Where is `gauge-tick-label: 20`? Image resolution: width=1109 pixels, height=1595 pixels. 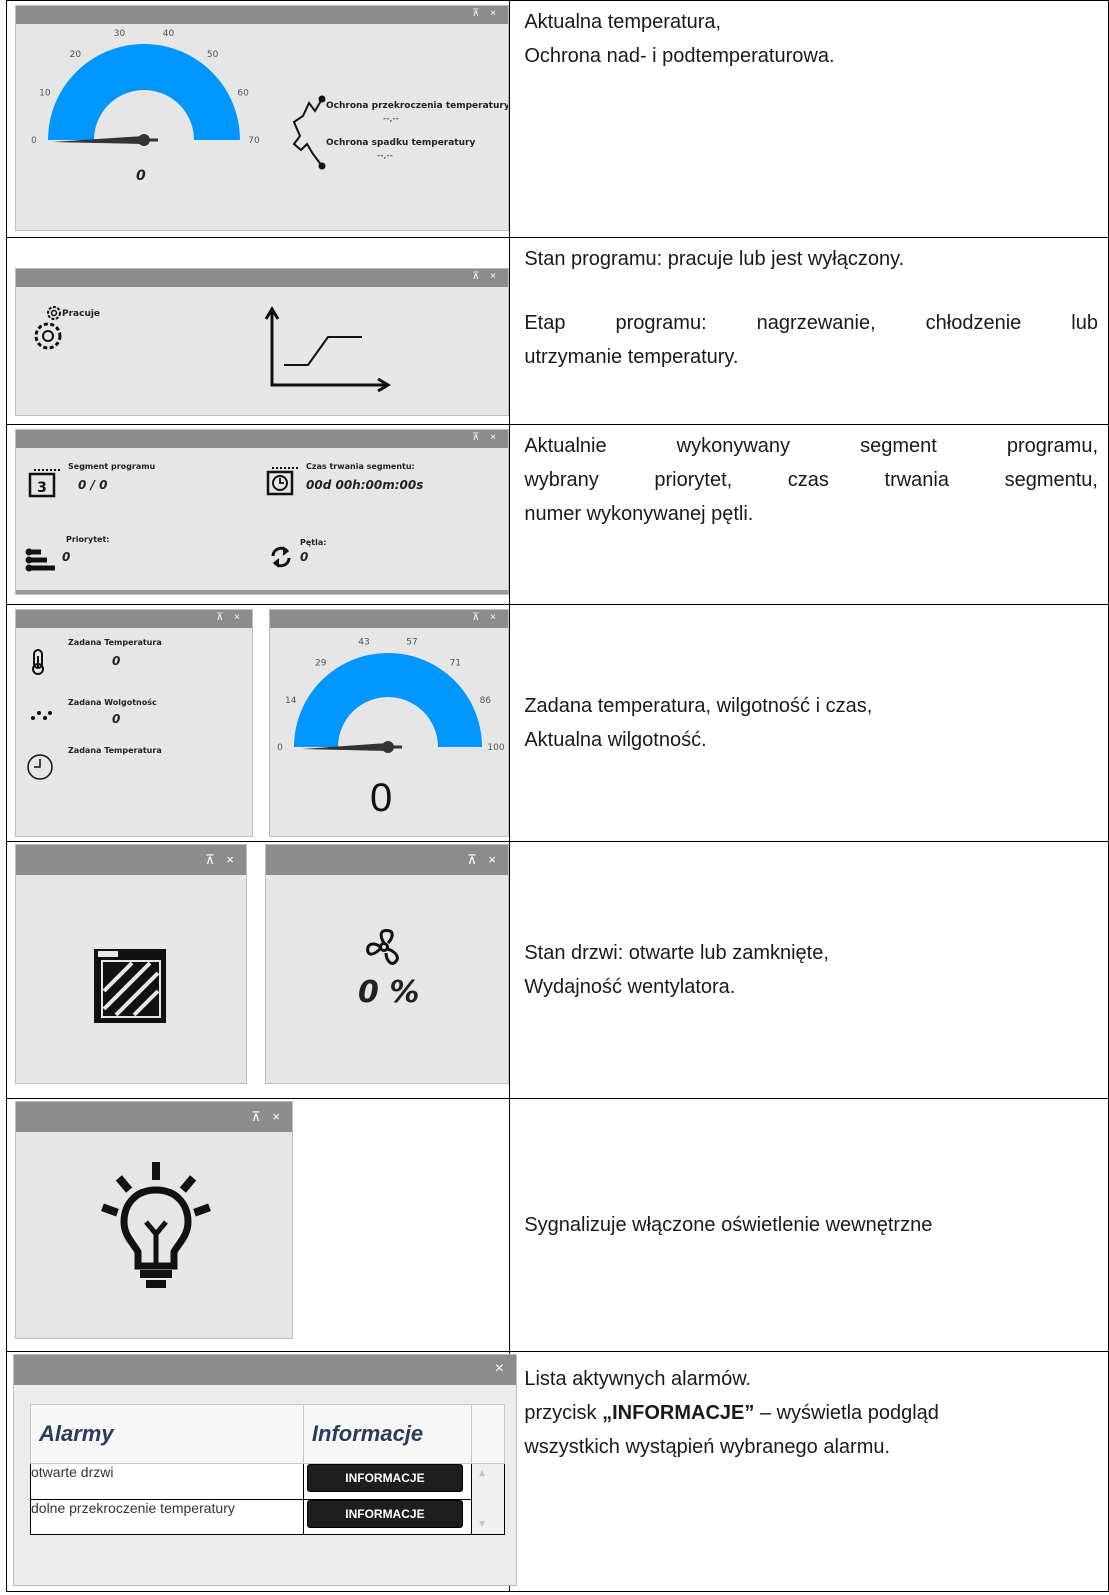
gauge-tick-label: 20 is located at coordinates (76, 55).